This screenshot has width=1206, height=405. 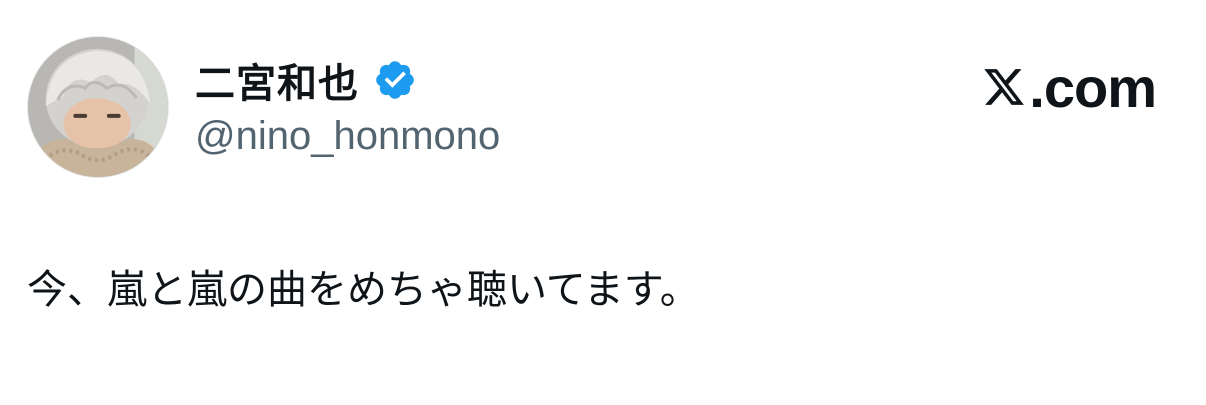 I want to click on profile-photo-icon, so click(x=98, y=107).